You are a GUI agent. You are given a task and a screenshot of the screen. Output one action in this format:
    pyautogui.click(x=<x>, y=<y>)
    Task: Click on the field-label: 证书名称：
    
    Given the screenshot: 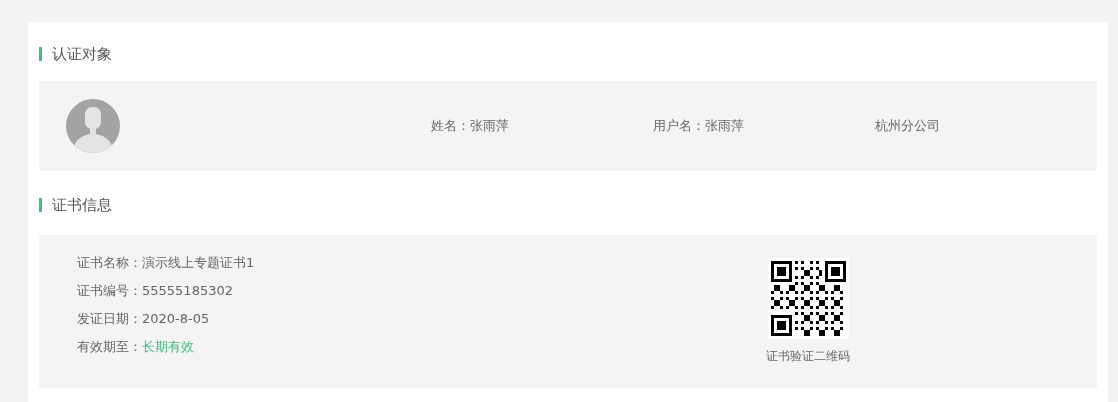 What is the action you would take?
    pyautogui.click(x=109, y=262)
    